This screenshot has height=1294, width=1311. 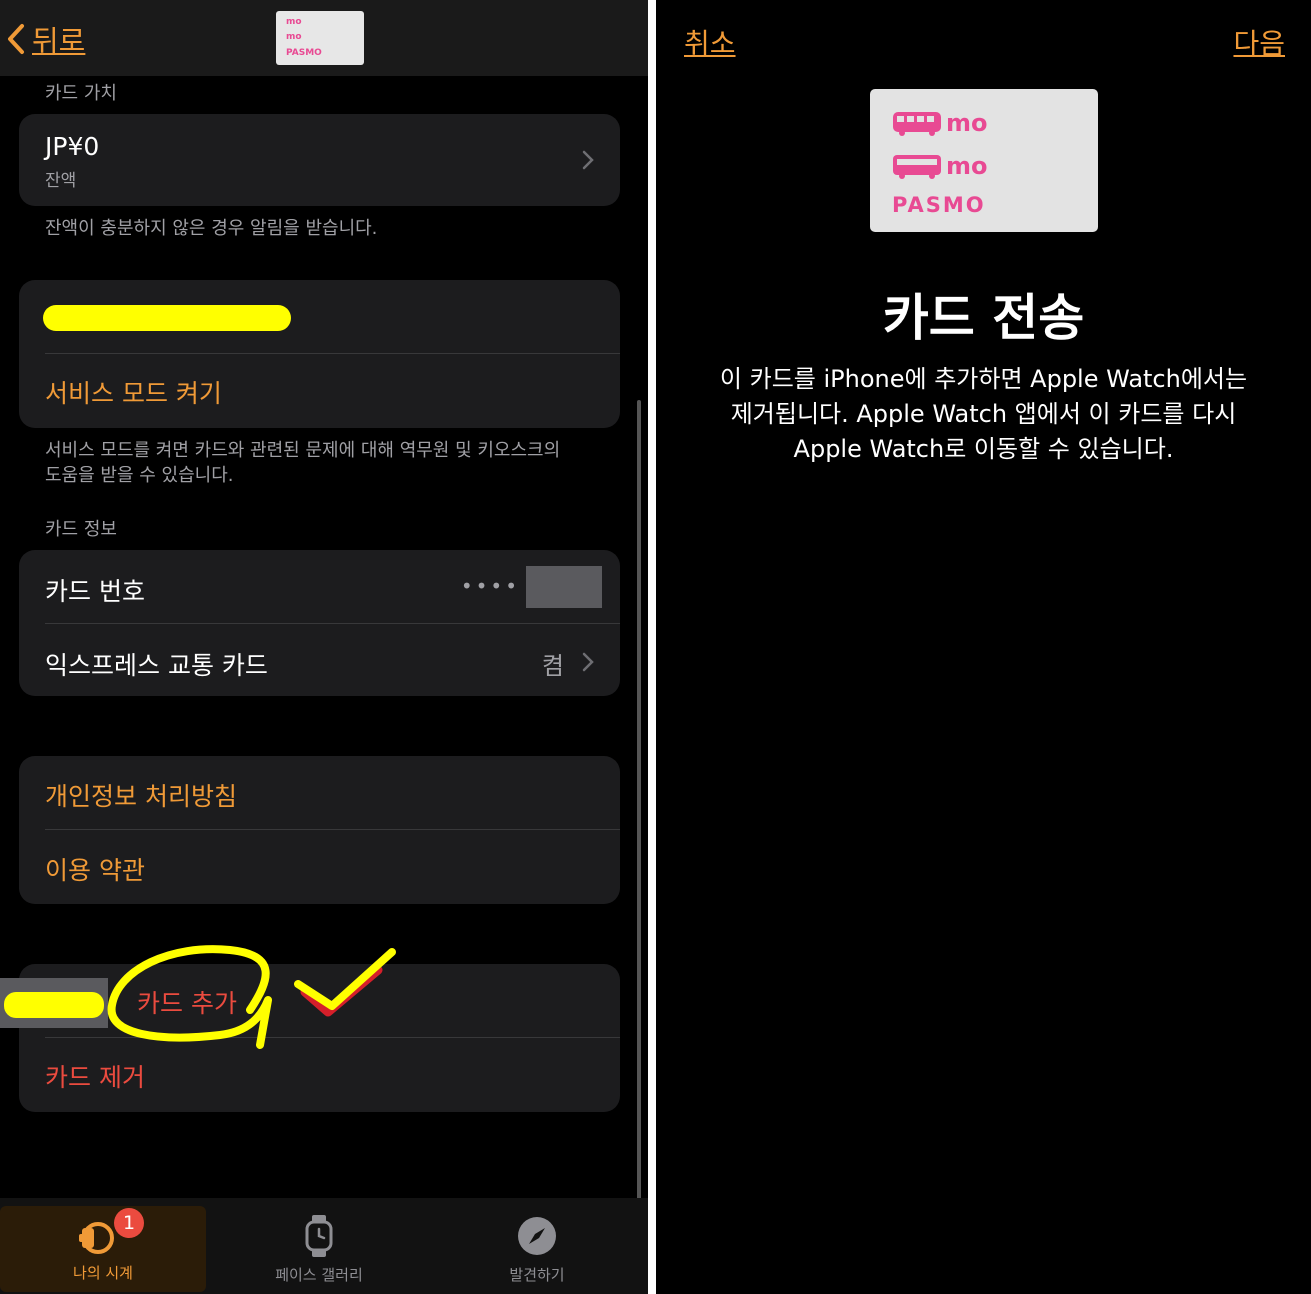 I want to click on express-transit-row: 익스프레스 교통 카드 켬, so click(x=319, y=660).